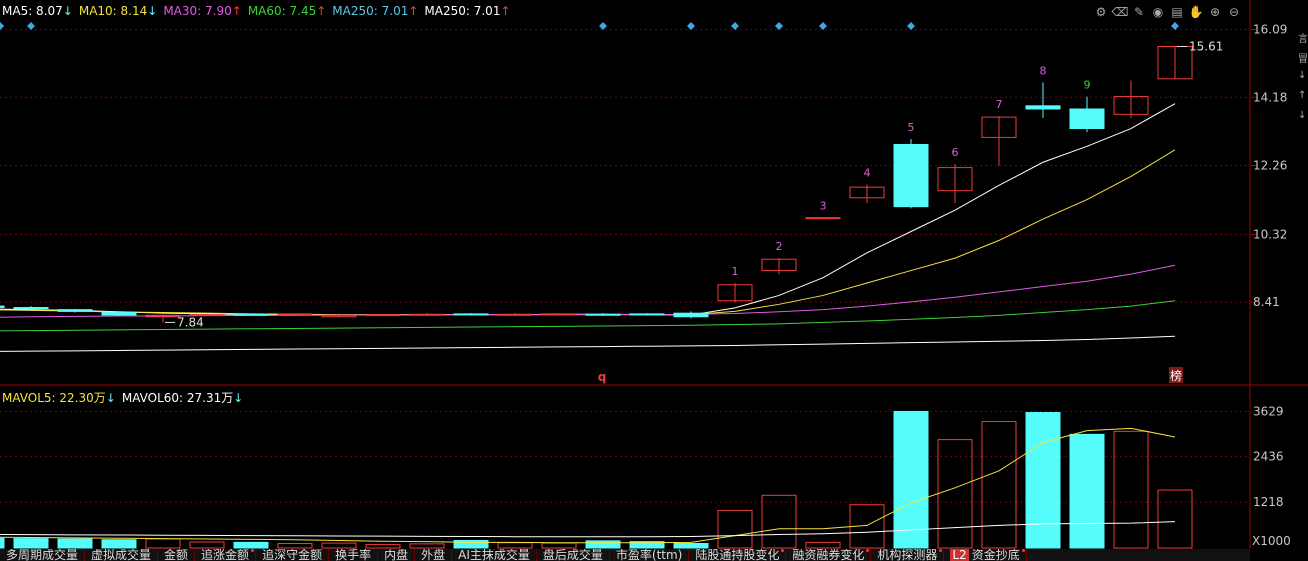  I want to click on indicator-tab: 融资融券变化, so click(829, 555).